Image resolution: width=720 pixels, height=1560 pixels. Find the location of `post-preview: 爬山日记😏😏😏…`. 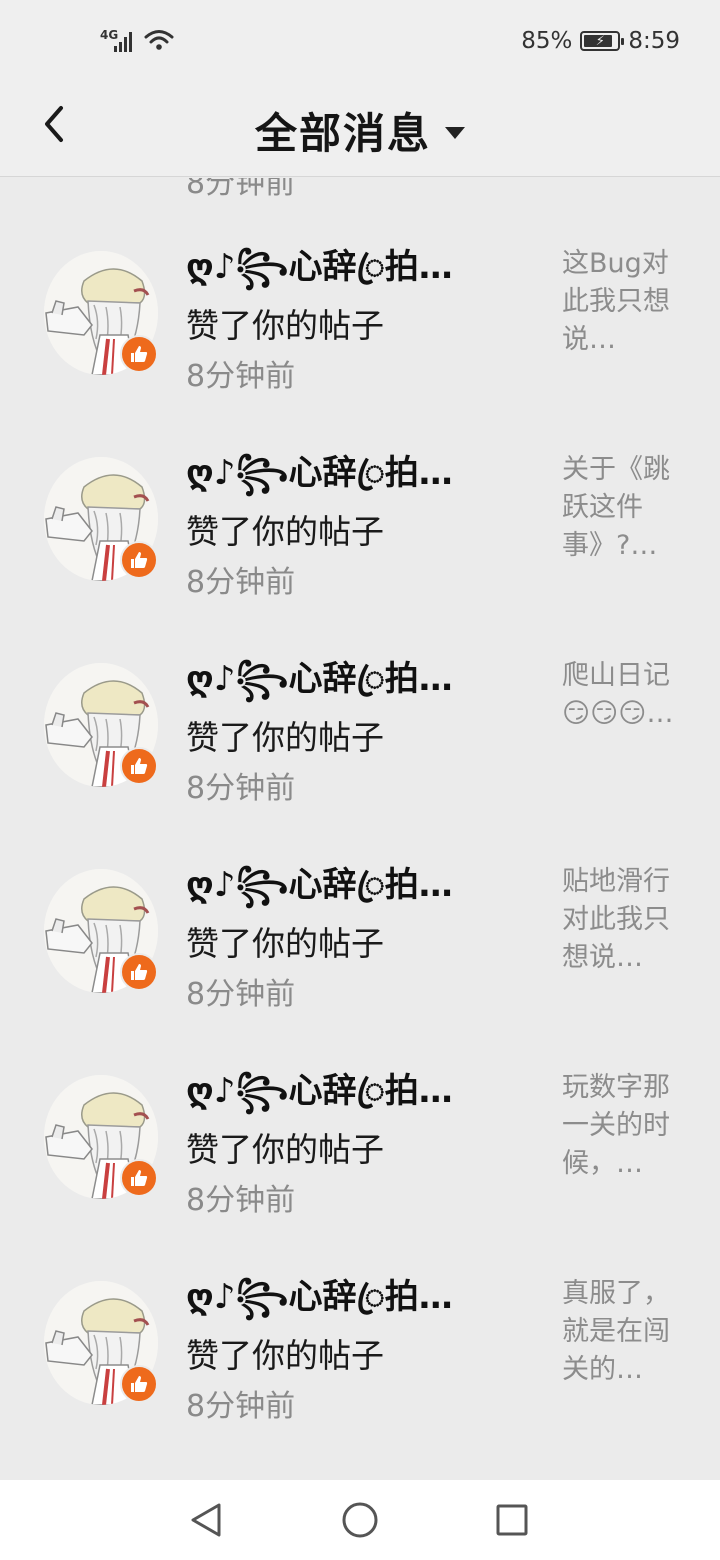

post-preview: 爬山日记😏😏😏… is located at coordinates (627, 695).